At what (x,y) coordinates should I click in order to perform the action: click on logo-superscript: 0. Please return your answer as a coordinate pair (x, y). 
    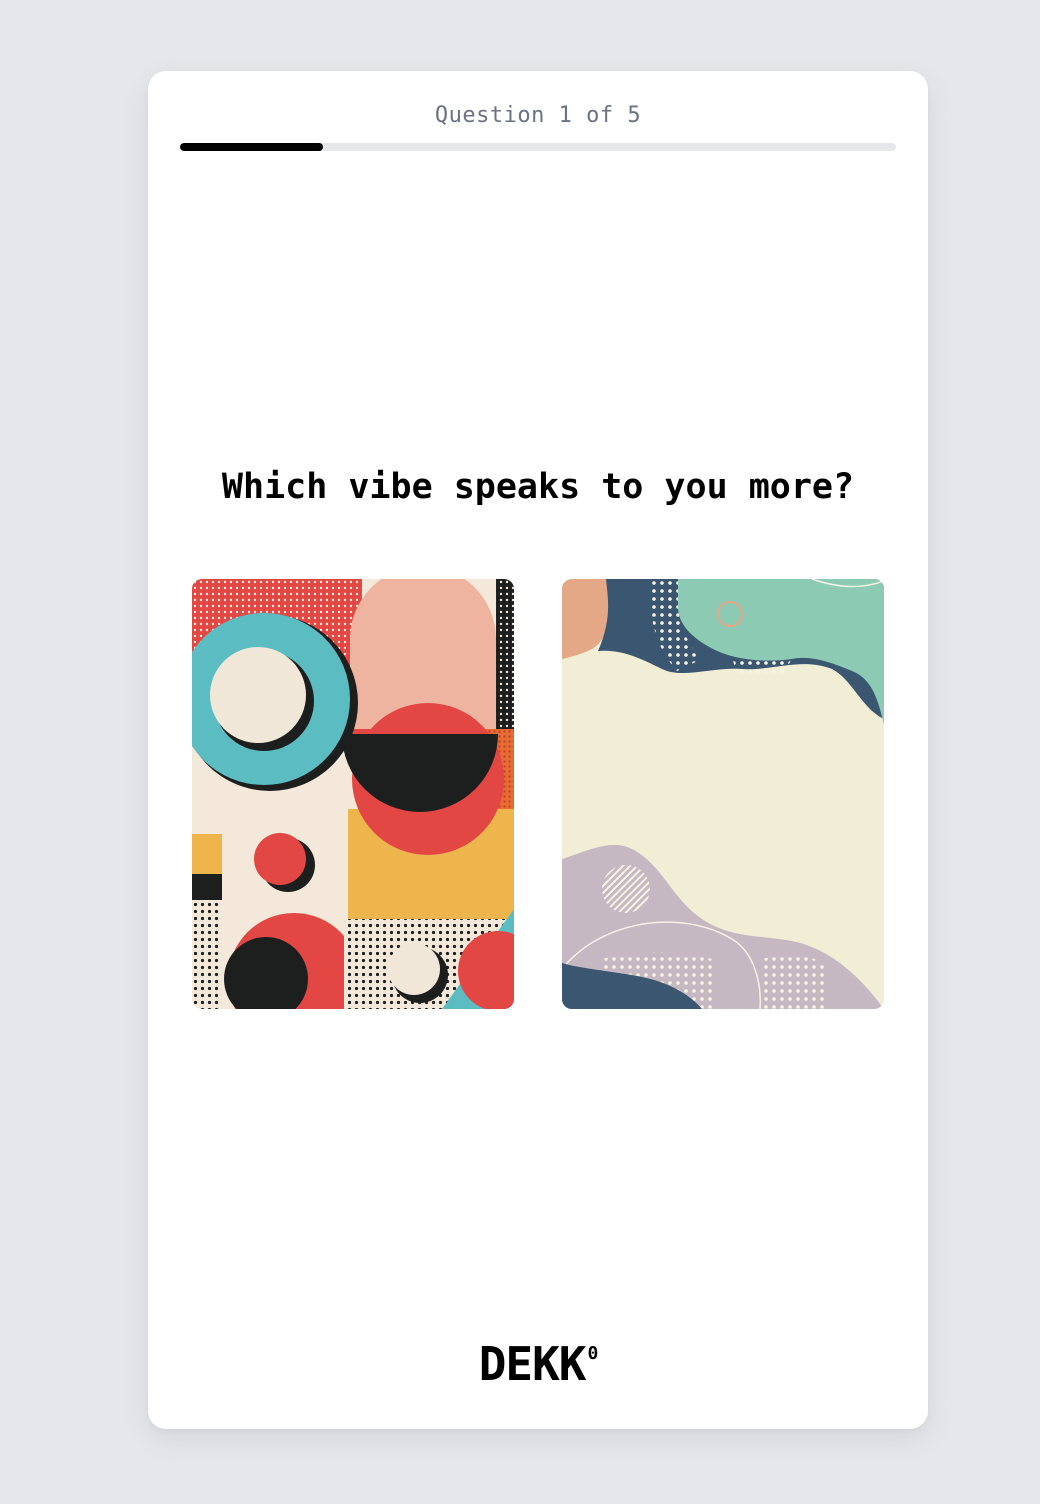
    Looking at the image, I should click on (592, 1353).